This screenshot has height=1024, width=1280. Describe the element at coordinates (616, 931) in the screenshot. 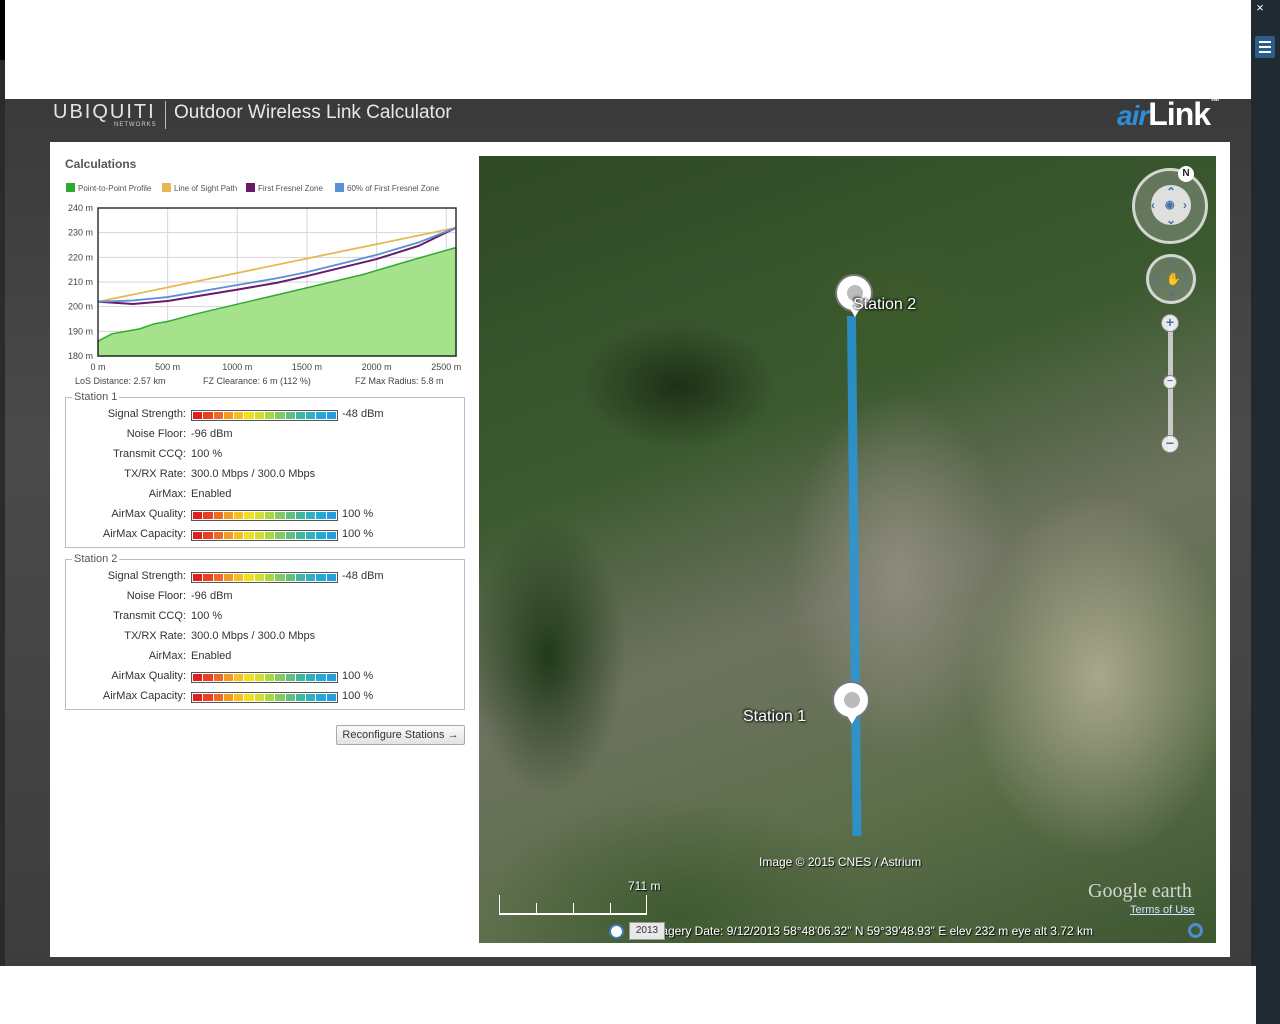

I see `clock-icon` at that location.